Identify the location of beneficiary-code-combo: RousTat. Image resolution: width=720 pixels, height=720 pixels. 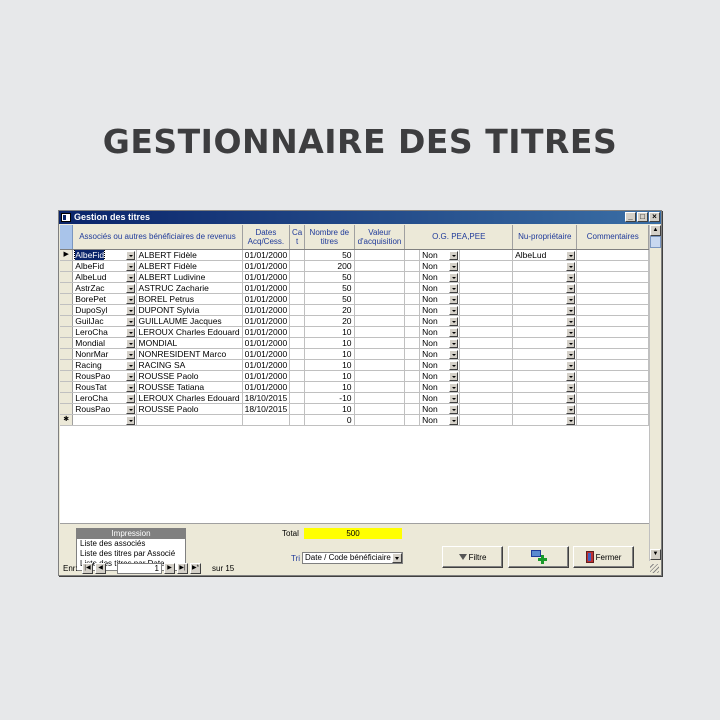
(104, 387).